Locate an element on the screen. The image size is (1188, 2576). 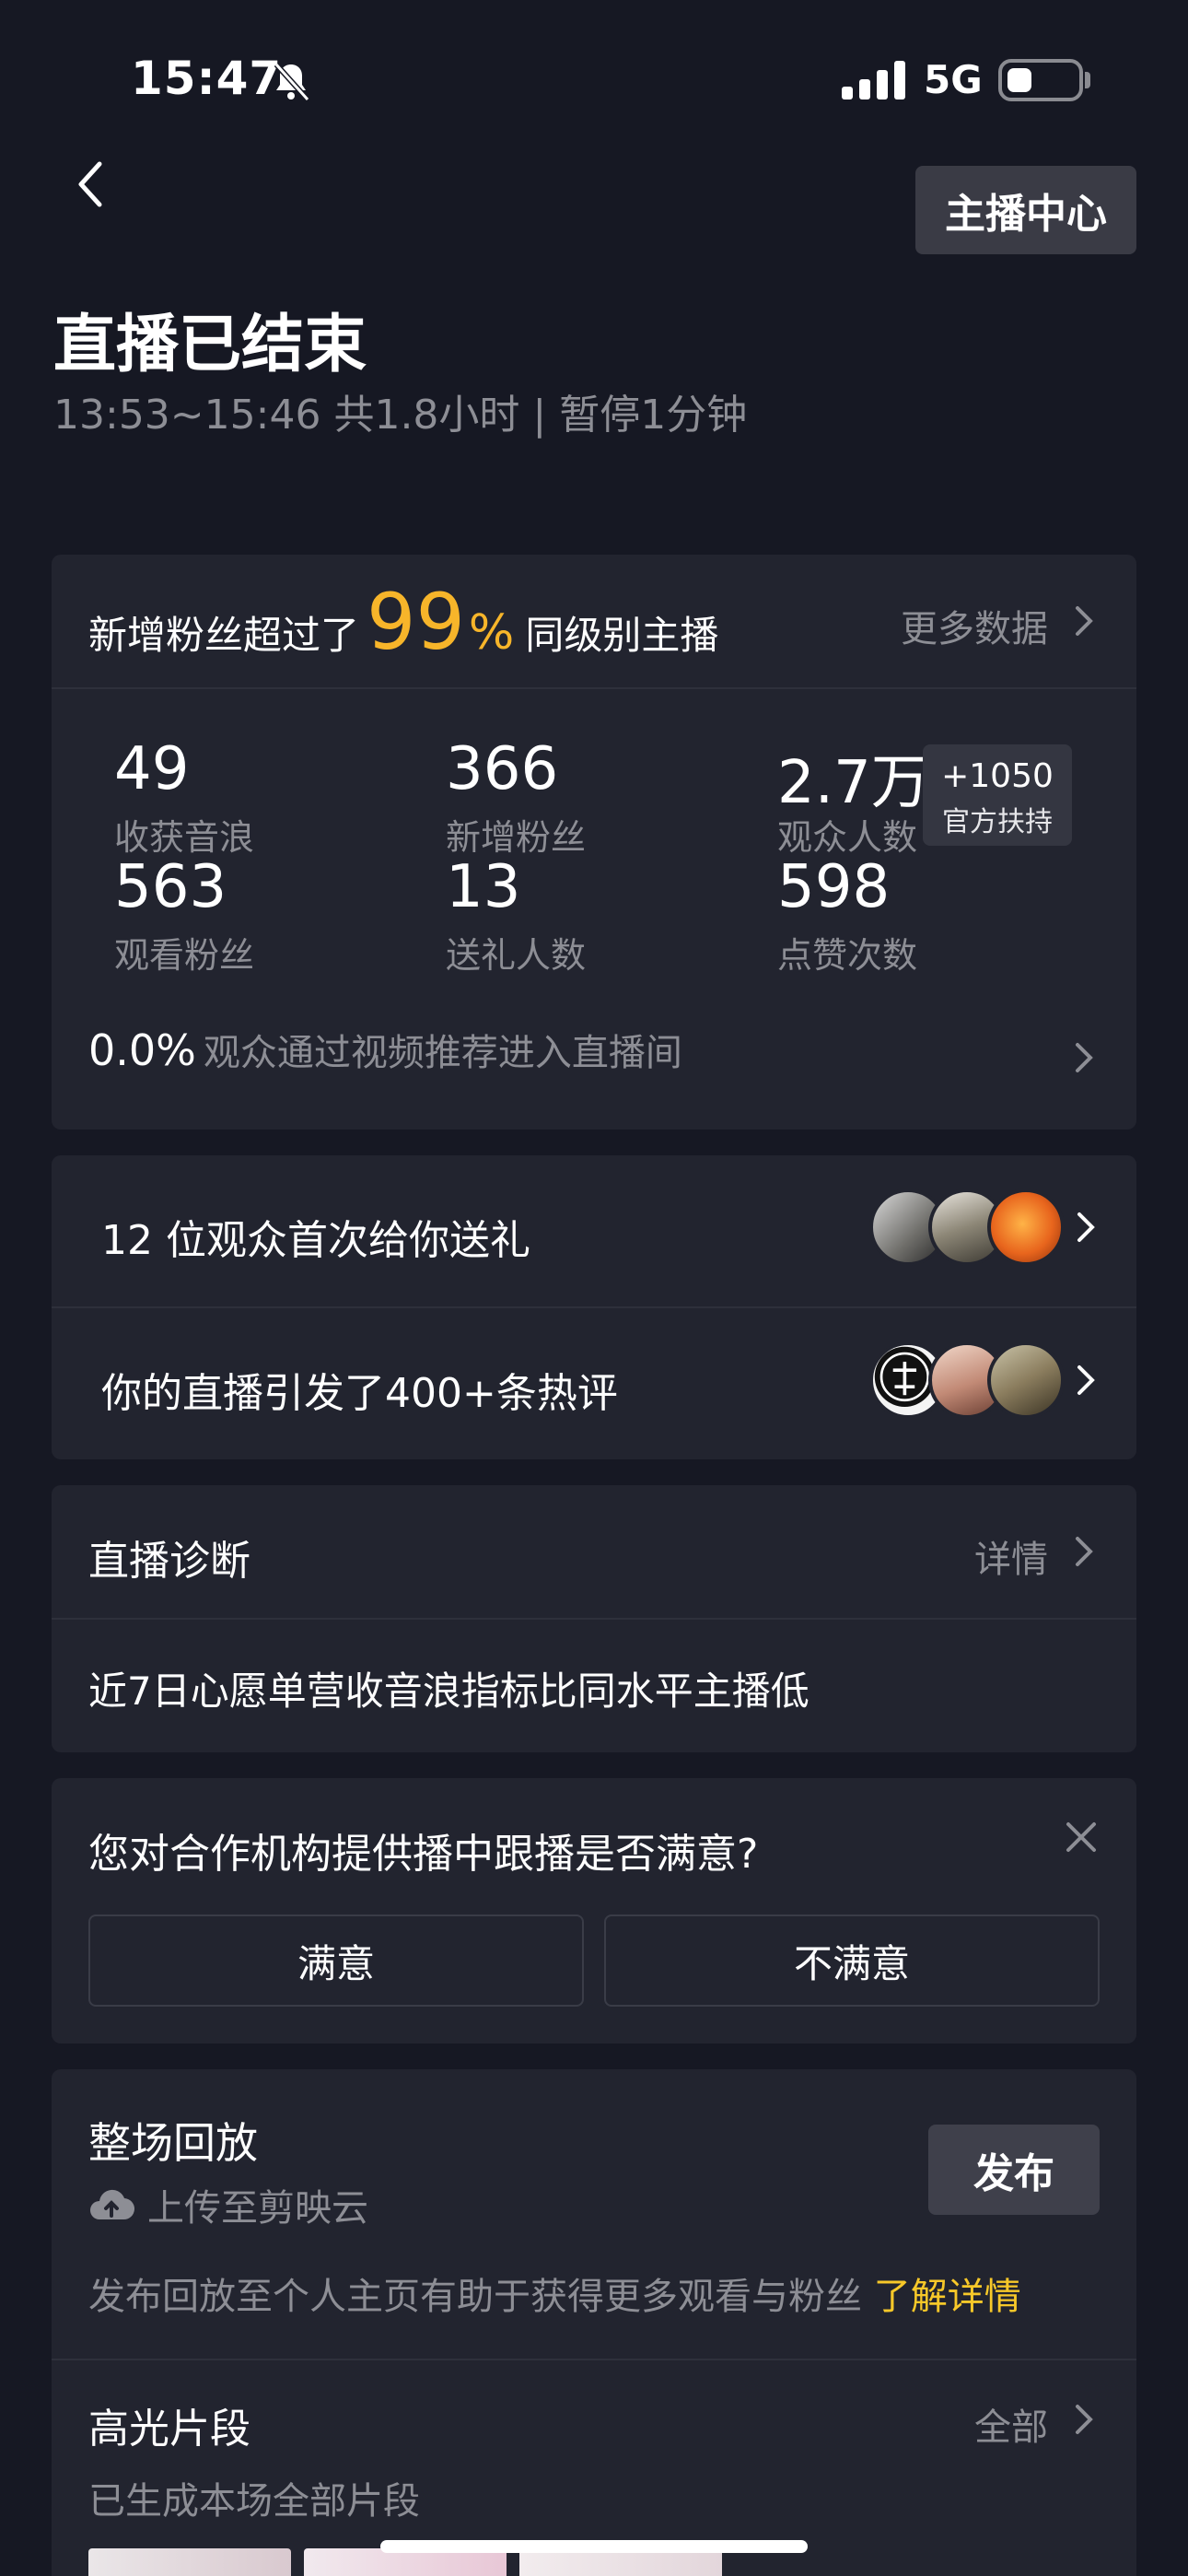
recommend-text: 观众通过视频推荐进入直播间 is located at coordinates (442, 1053).